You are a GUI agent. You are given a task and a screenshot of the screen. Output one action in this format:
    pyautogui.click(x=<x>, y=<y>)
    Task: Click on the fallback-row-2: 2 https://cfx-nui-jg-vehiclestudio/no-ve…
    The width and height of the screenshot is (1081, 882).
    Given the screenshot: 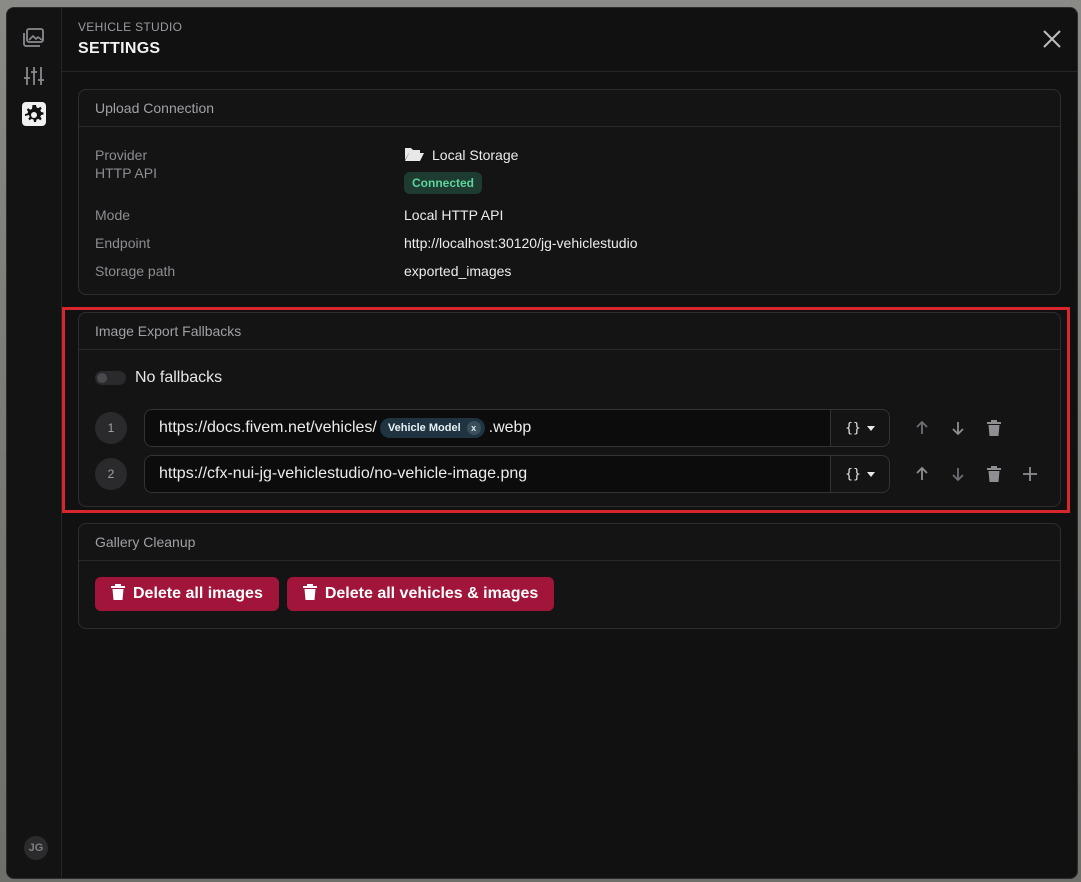 What is the action you would take?
    pyautogui.click(x=568, y=474)
    